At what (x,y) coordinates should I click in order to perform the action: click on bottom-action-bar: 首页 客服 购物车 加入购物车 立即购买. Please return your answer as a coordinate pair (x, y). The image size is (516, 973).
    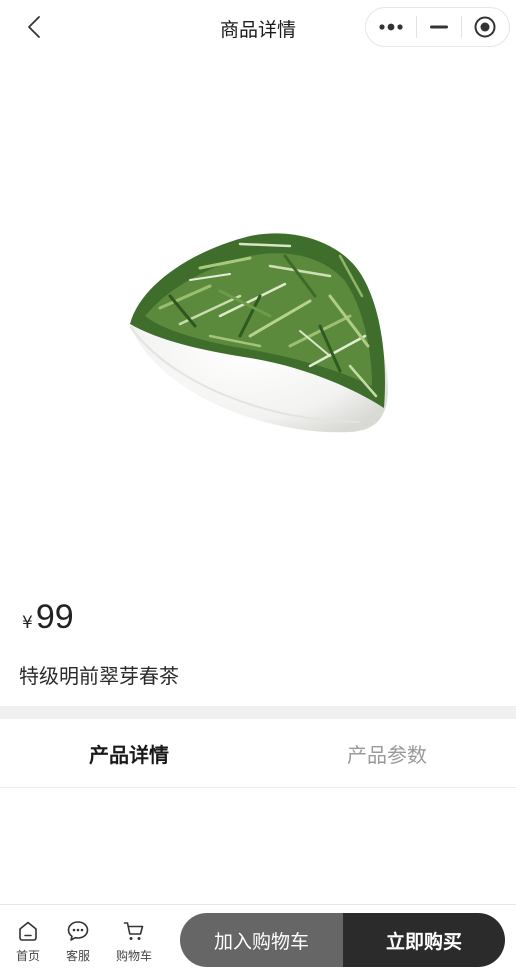
    Looking at the image, I should click on (258, 938).